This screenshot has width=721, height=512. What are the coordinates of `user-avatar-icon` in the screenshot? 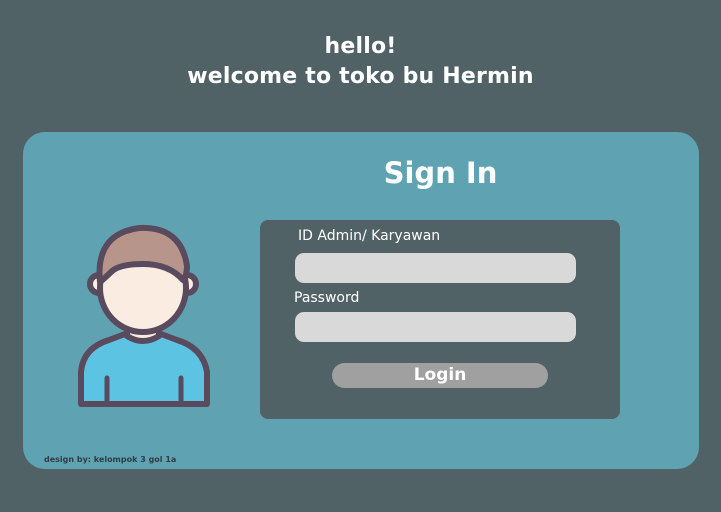 It's located at (144, 315).